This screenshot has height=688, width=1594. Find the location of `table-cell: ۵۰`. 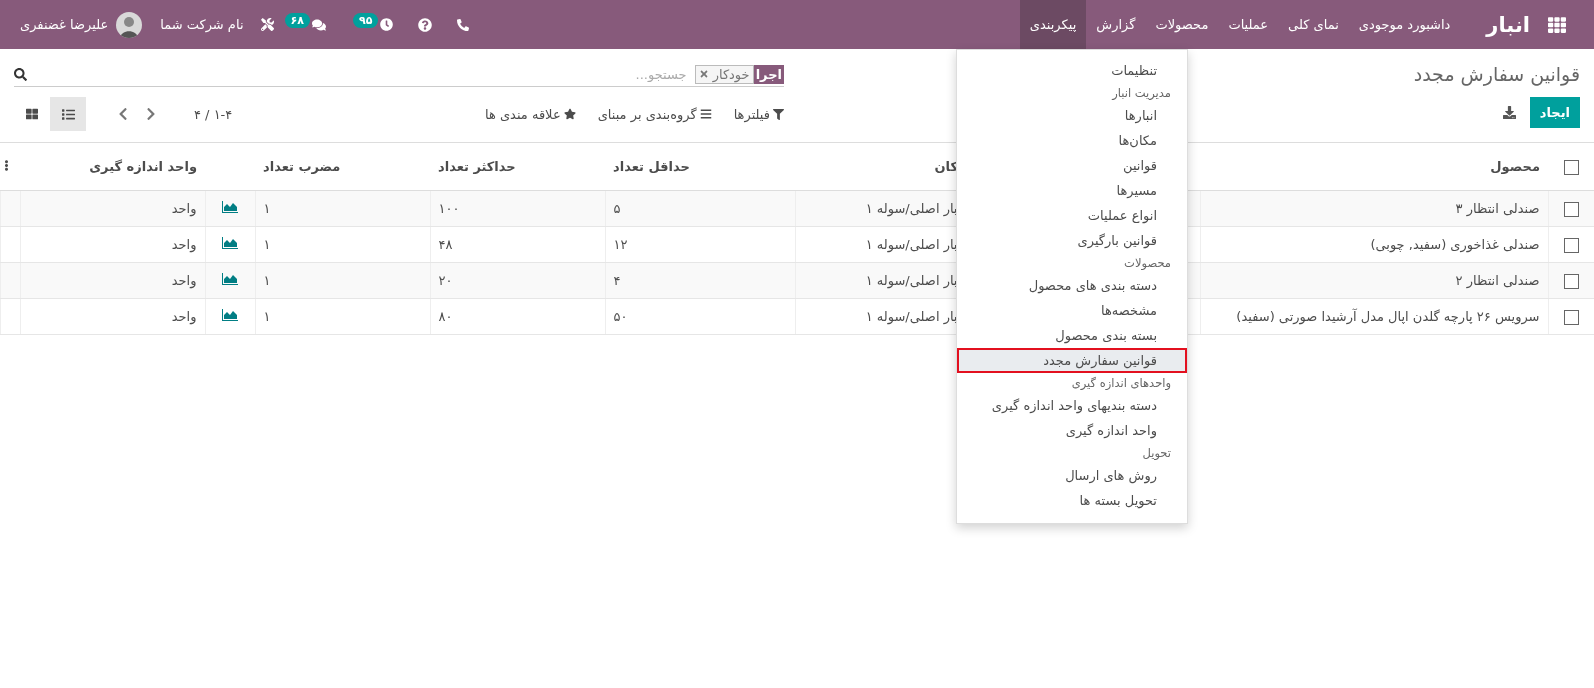

table-cell: ۵۰ is located at coordinates (700, 316).